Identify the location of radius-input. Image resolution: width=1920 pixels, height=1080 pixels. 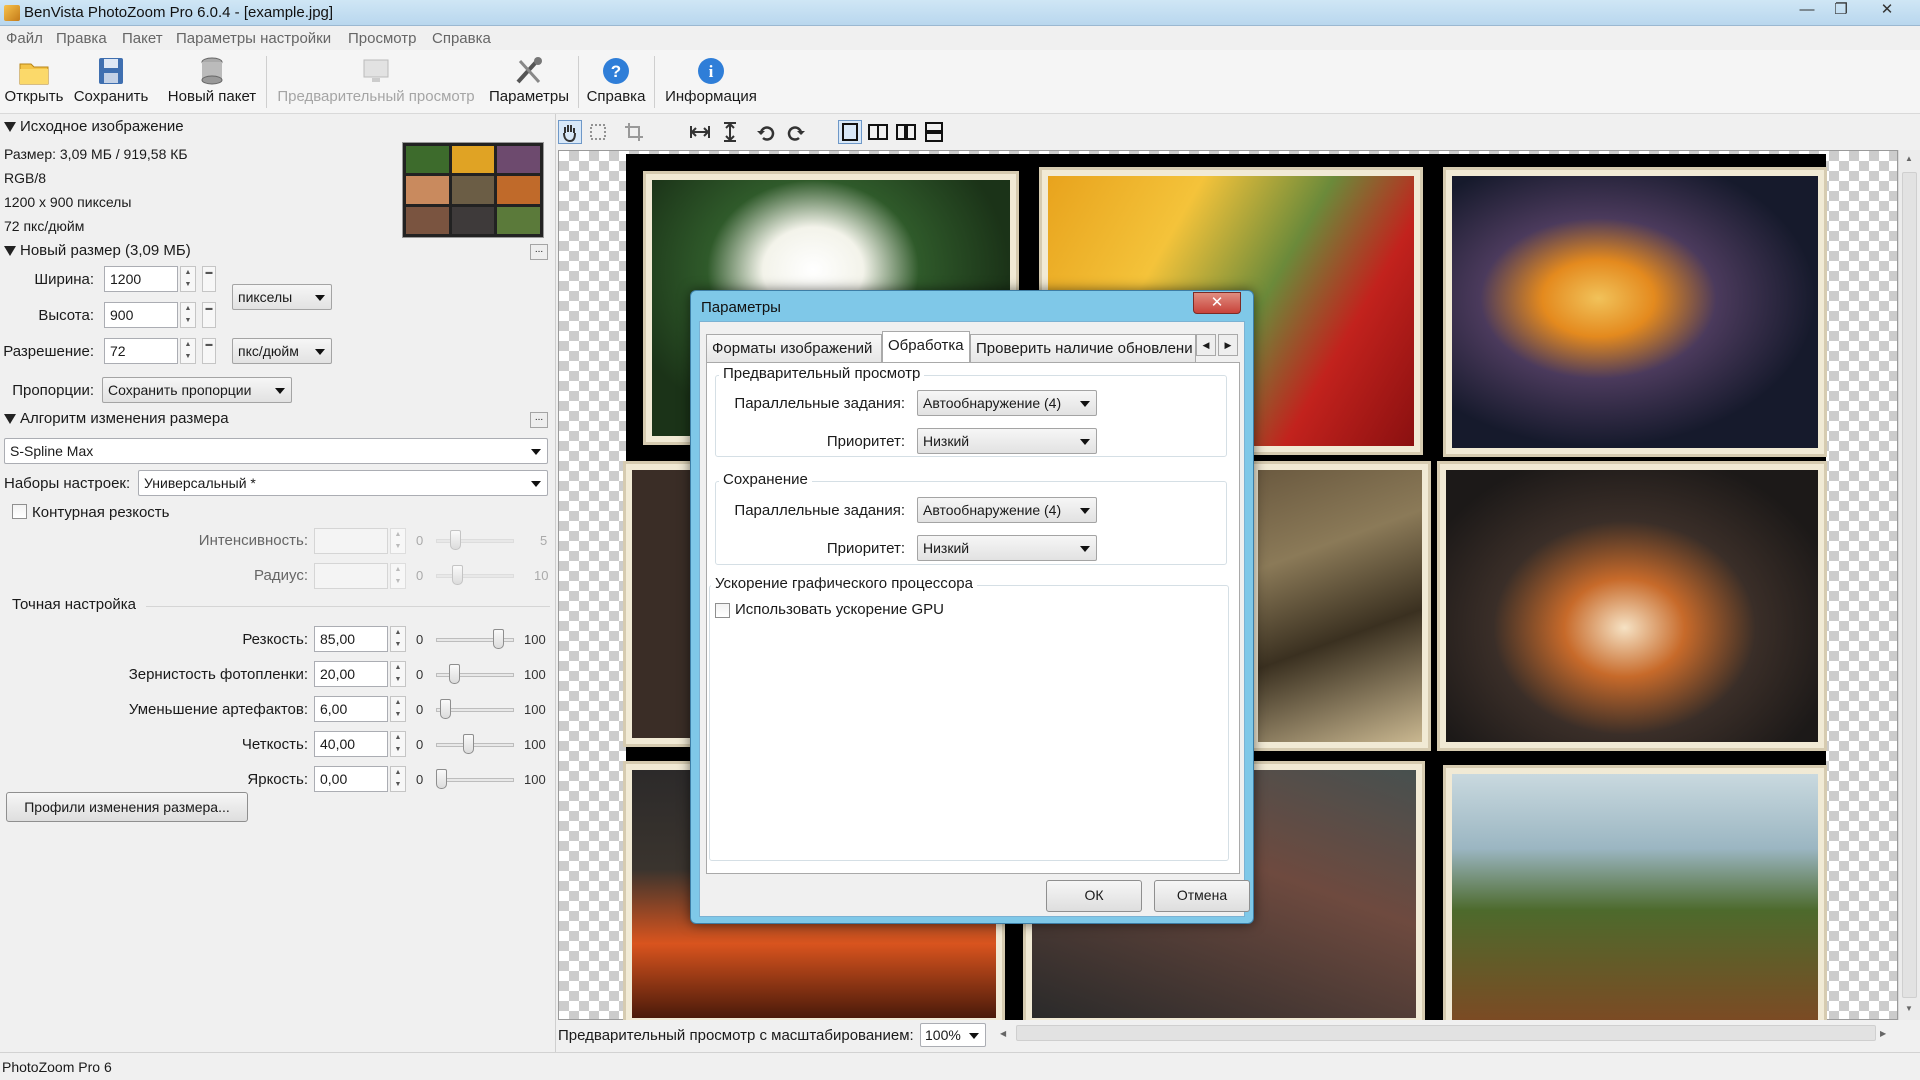
(351, 576).